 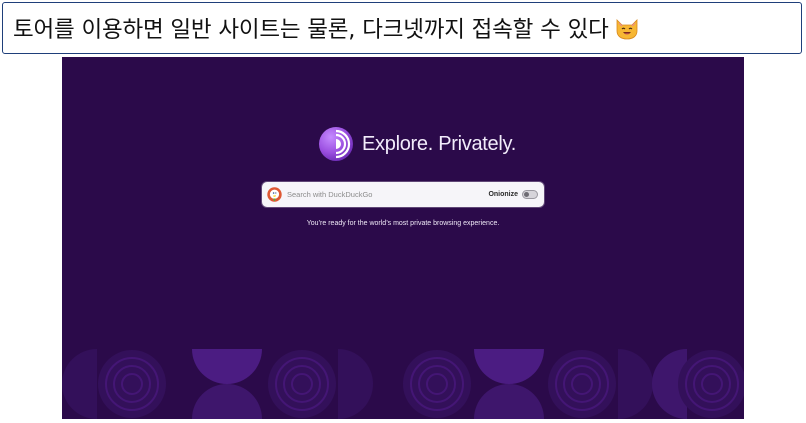 I want to click on duckduckgo-icon, so click(x=274, y=194).